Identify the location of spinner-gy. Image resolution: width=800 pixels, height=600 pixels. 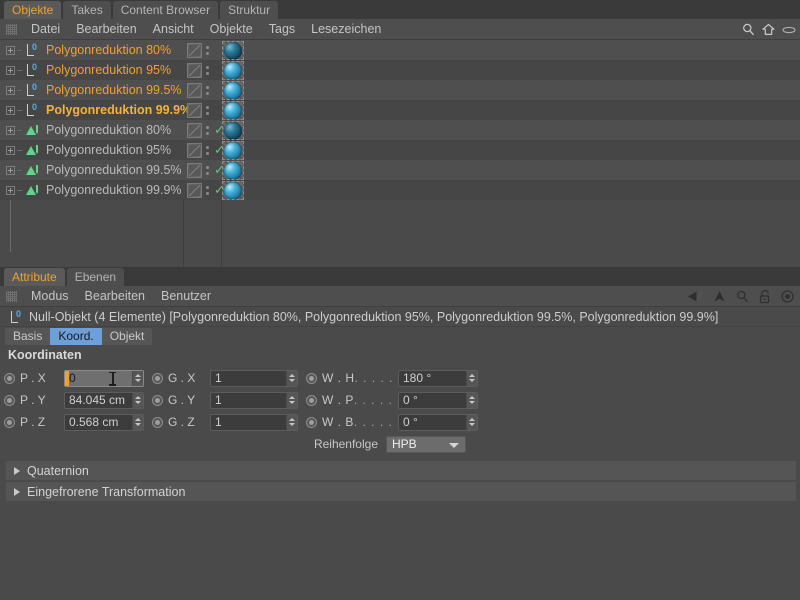
(291, 400).